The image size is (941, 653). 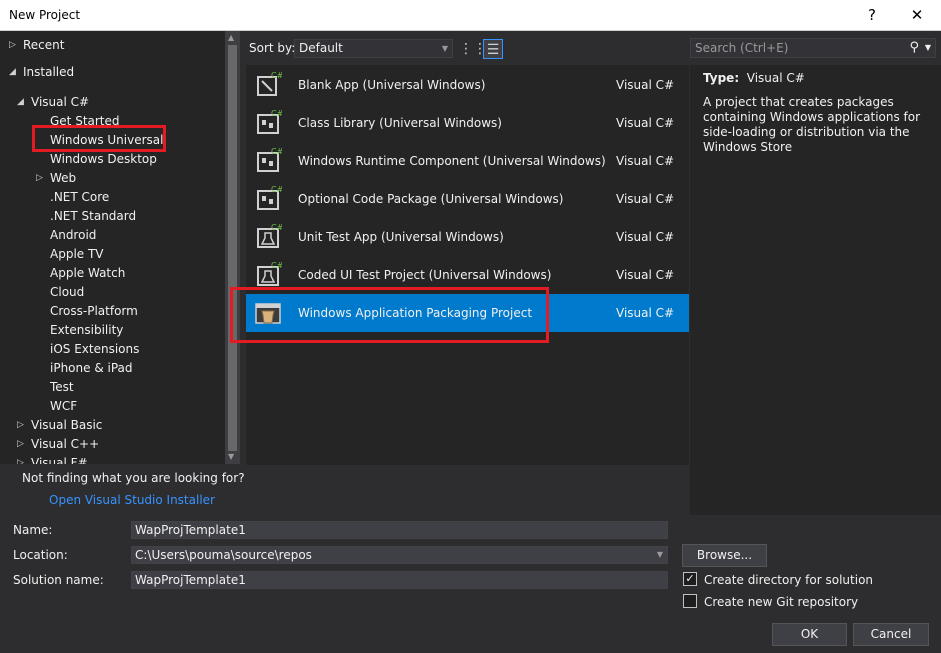 What do you see at coordinates (94, 311) in the screenshot?
I see `tree-item-cross-platform: Cross-Platform` at bounding box center [94, 311].